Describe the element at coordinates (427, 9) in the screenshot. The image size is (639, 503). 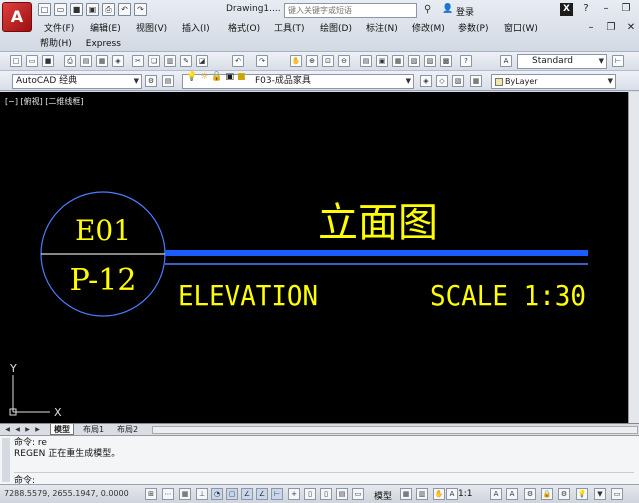
I see `binoculars-icon: ⚲` at that location.